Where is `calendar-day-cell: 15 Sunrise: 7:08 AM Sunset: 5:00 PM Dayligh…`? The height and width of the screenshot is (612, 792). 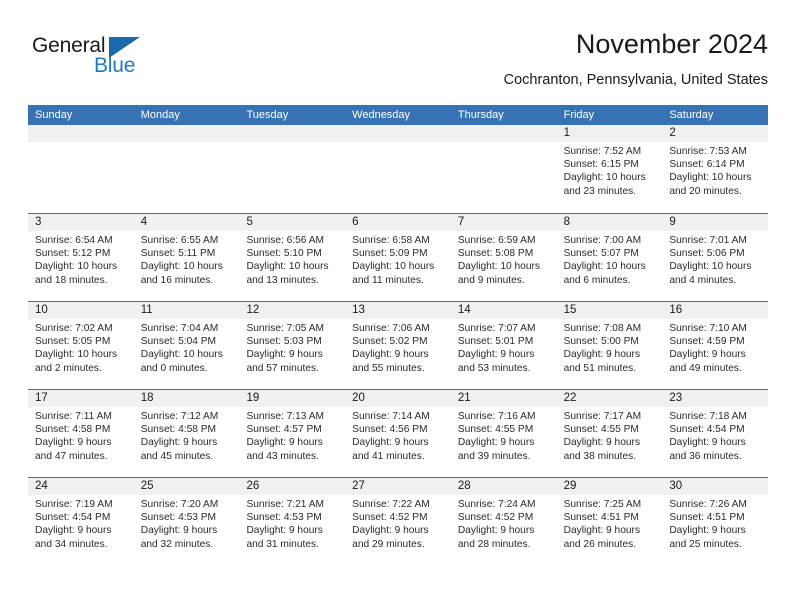 calendar-day-cell: 15 Sunrise: 7:08 AM Sunset: 5:00 PM Dayligh… is located at coordinates (609, 345).